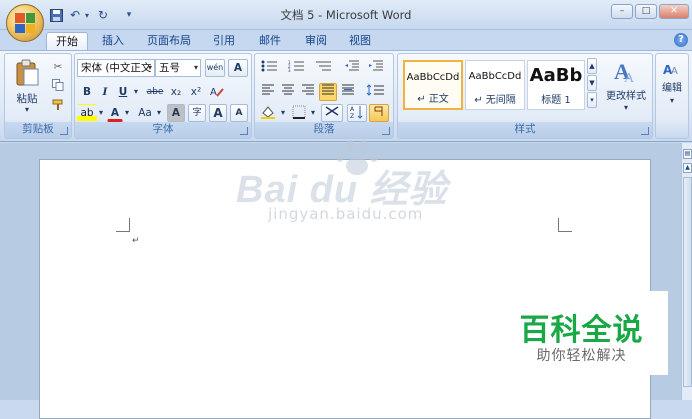  Describe the element at coordinates (217, 92) in the screenshot. I see `clear-formatting-icon: A` at that location.